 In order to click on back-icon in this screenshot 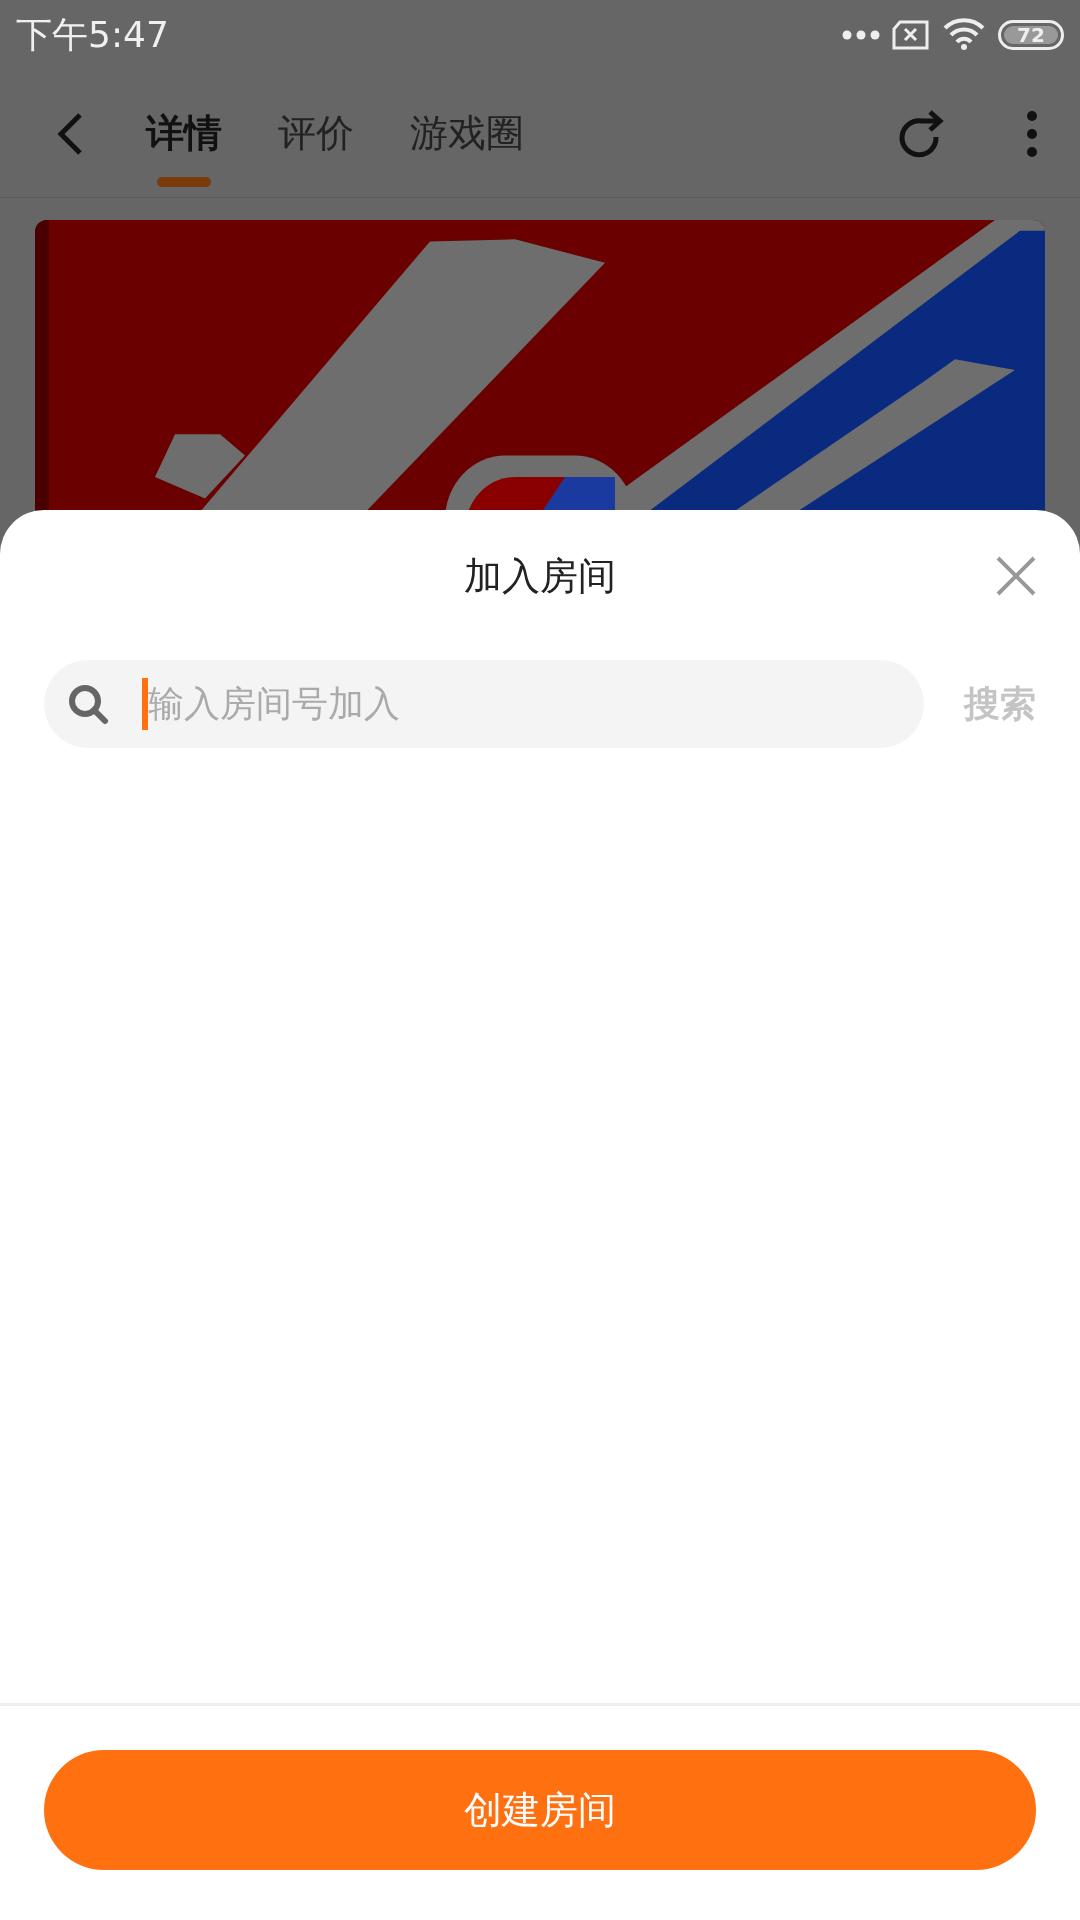, I will do `click(70, 133)`.